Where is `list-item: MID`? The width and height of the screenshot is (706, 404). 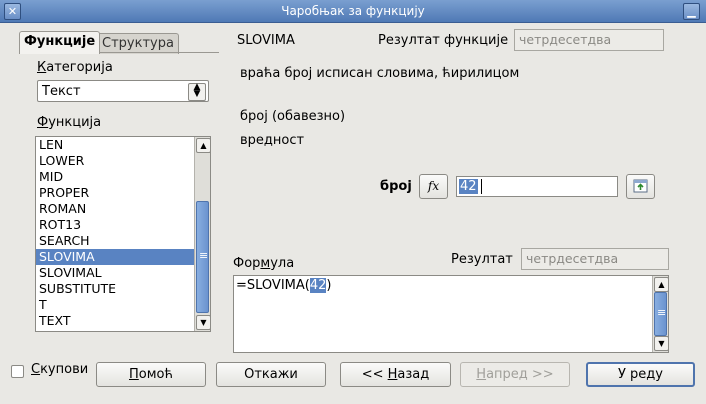 list-item: MID is located at coordinates (116, 177).